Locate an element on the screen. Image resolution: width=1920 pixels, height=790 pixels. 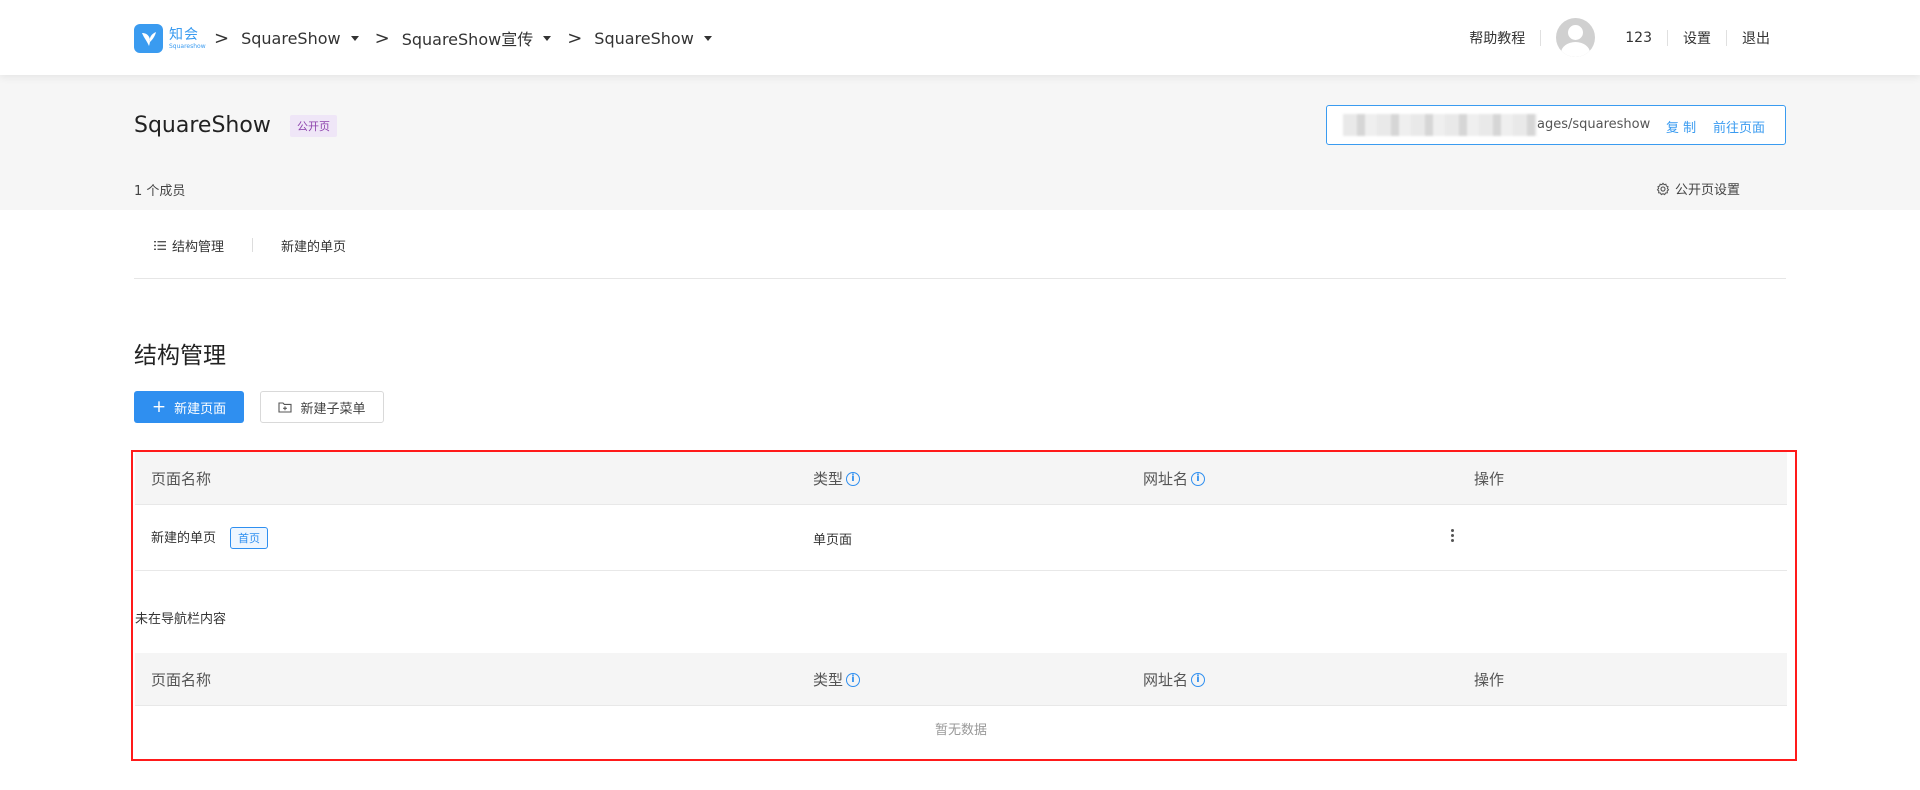
app-logo: 知会 Squareshow is located at coordinates (170, 38).